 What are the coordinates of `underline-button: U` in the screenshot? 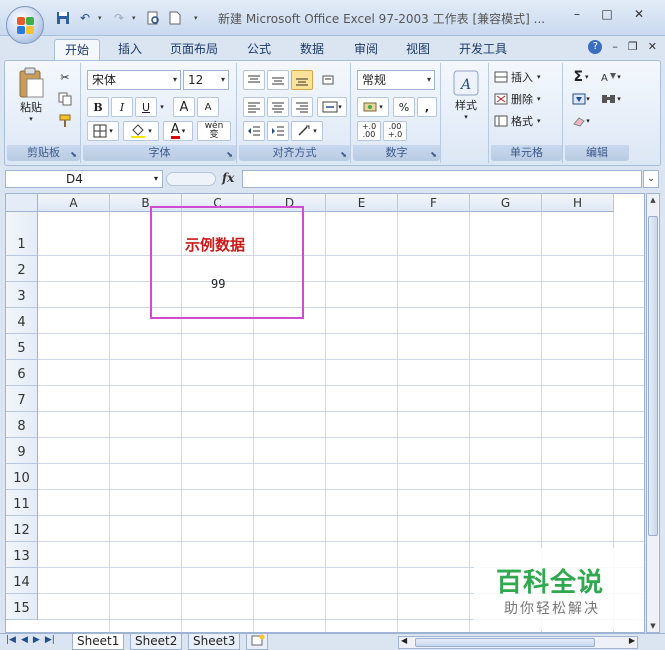 It's located at (146, 107).